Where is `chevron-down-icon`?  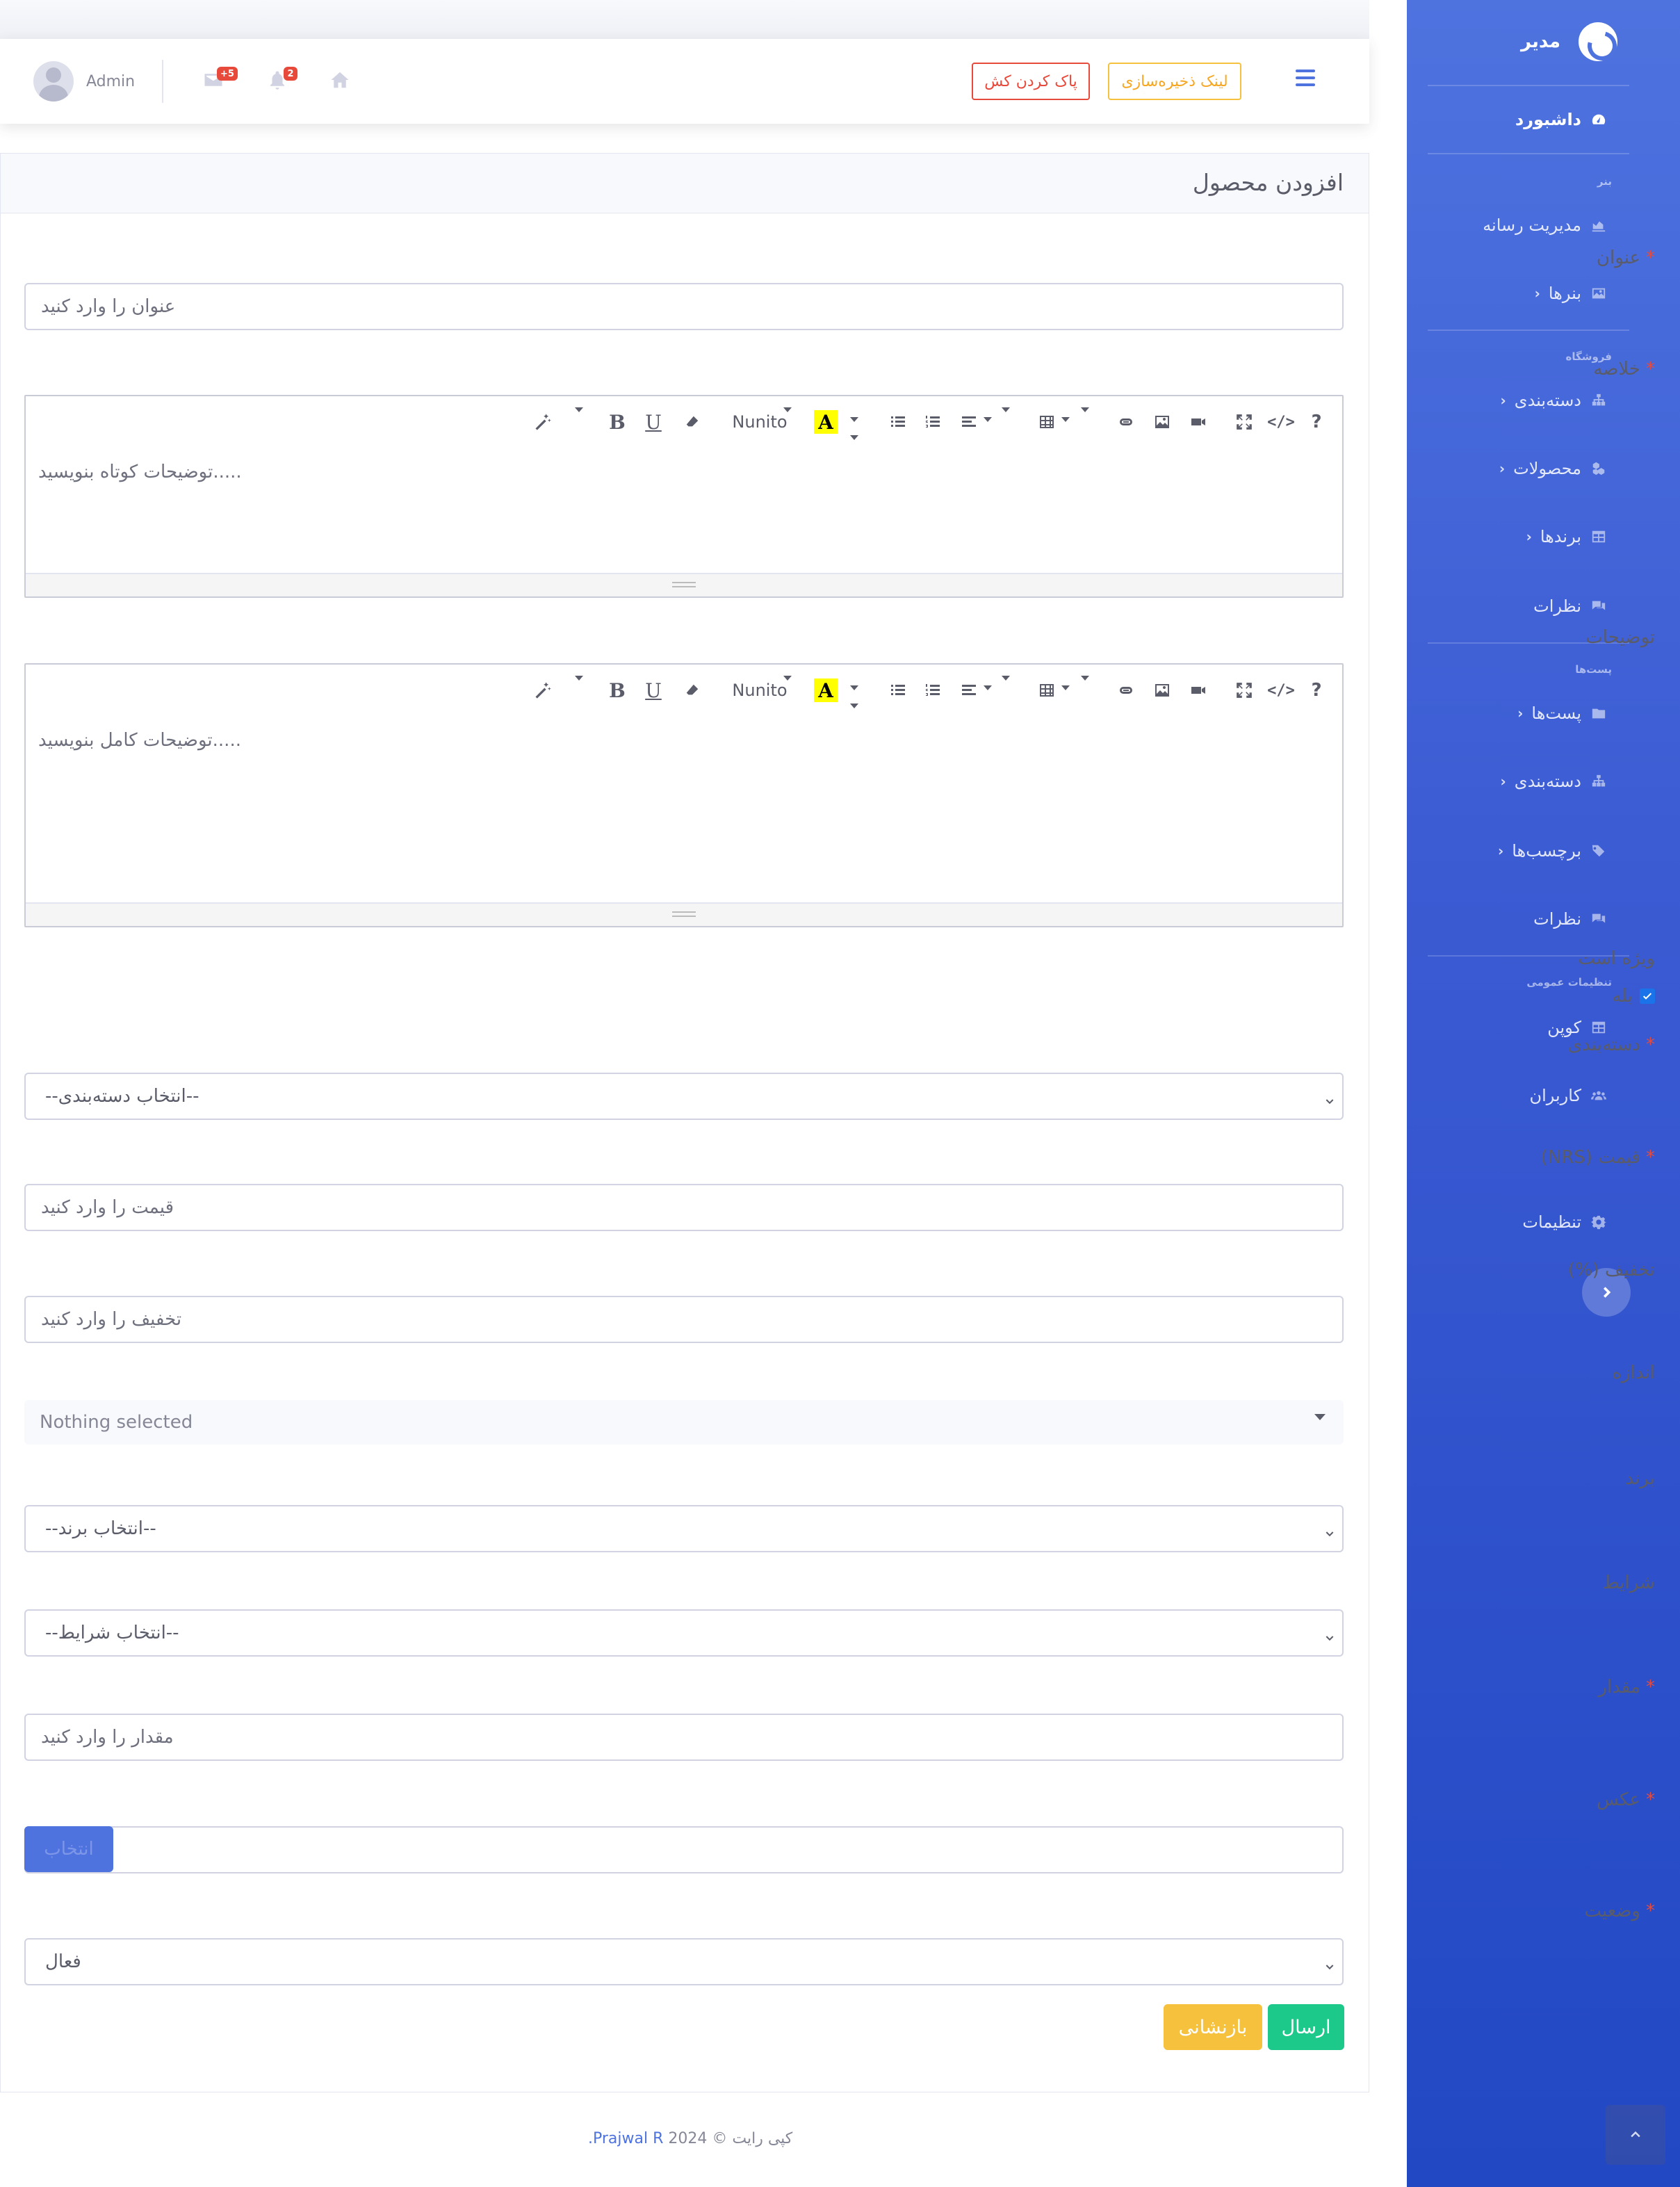 chevron-down-icon is located at coordinates (1329, 1634).